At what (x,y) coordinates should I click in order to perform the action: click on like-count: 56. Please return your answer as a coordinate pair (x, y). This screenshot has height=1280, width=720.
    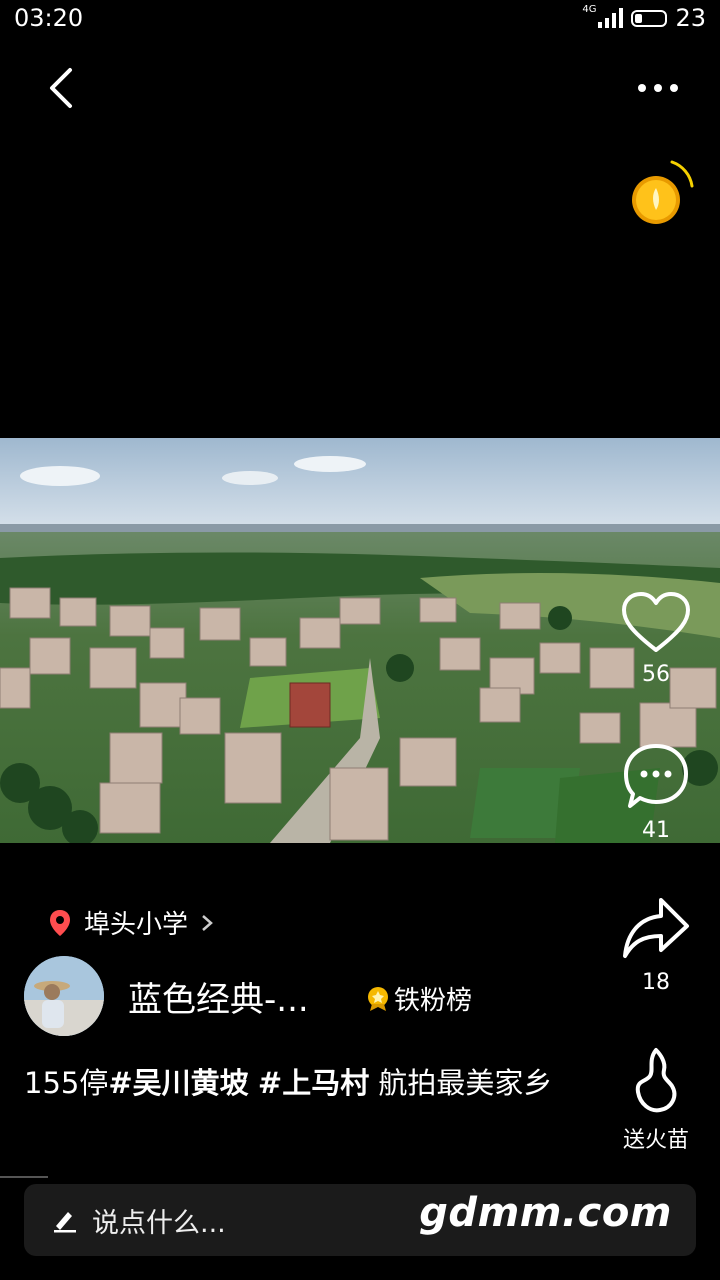
    Looking at the image, I should click on (656, 674).